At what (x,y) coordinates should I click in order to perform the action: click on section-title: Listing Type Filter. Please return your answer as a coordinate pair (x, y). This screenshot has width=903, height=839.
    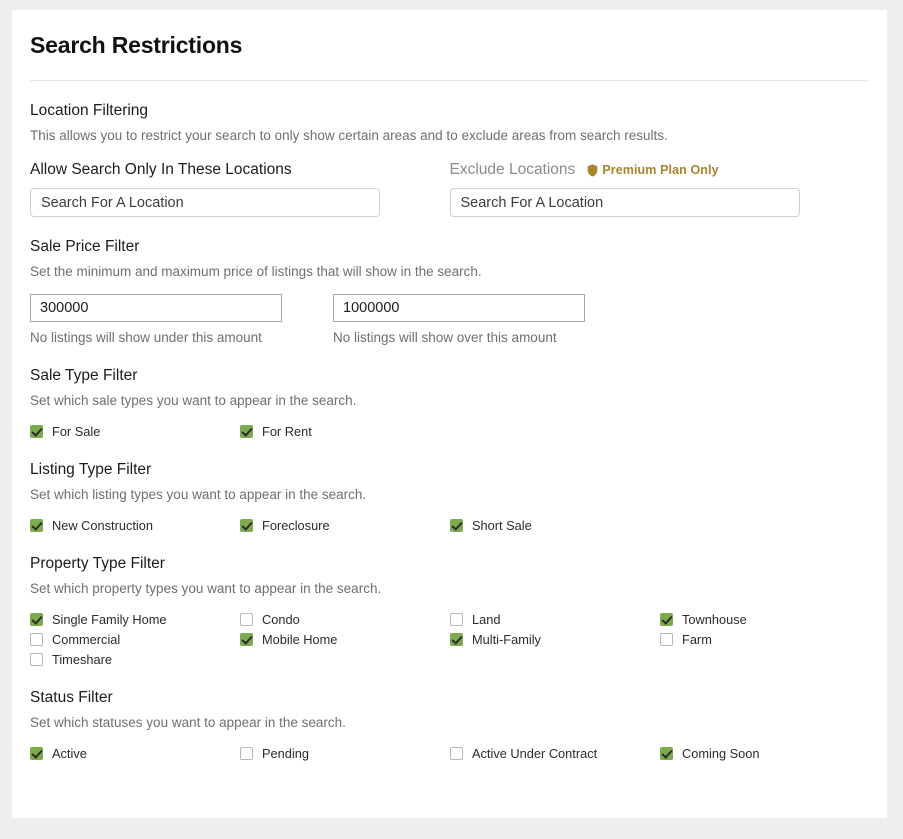
    Looking at the image, I should click on (91, 469).